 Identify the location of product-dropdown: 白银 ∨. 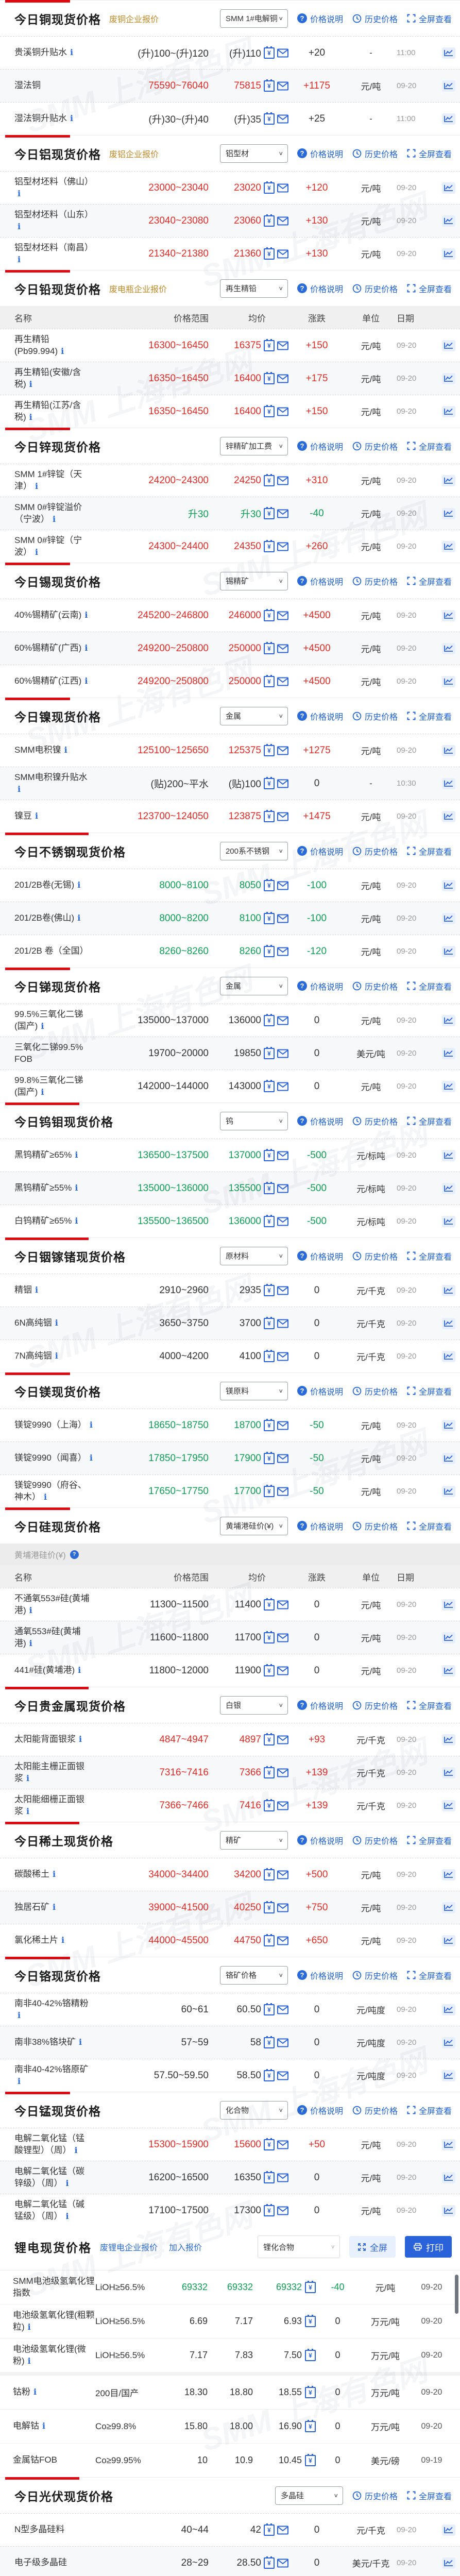
(254, 1705).